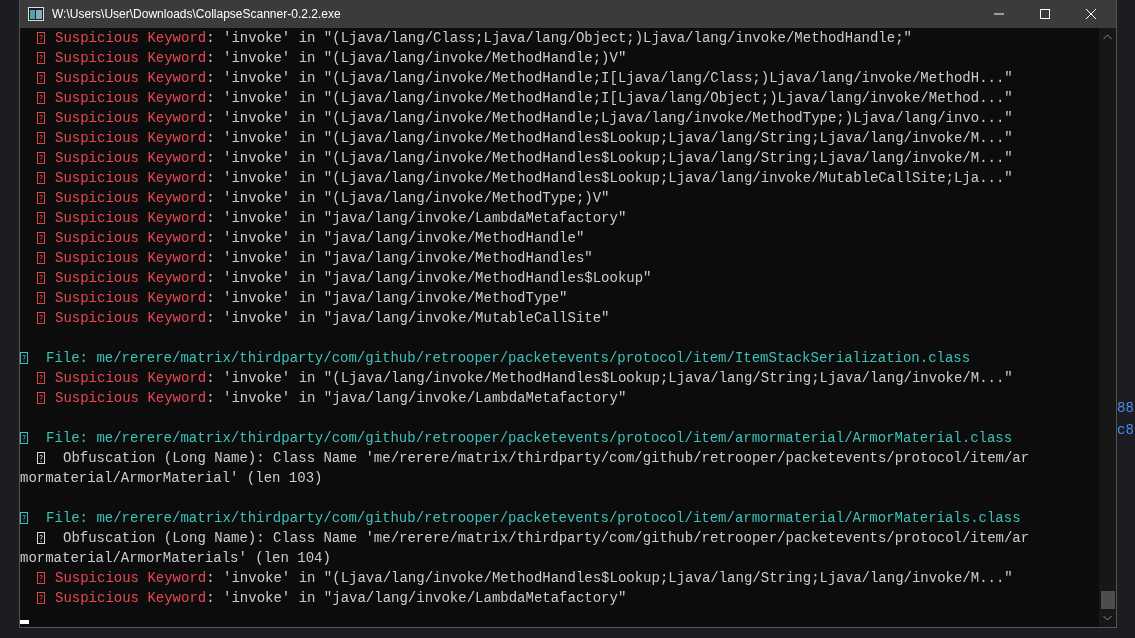  I want to click on close-icon, so click(1091, 14).